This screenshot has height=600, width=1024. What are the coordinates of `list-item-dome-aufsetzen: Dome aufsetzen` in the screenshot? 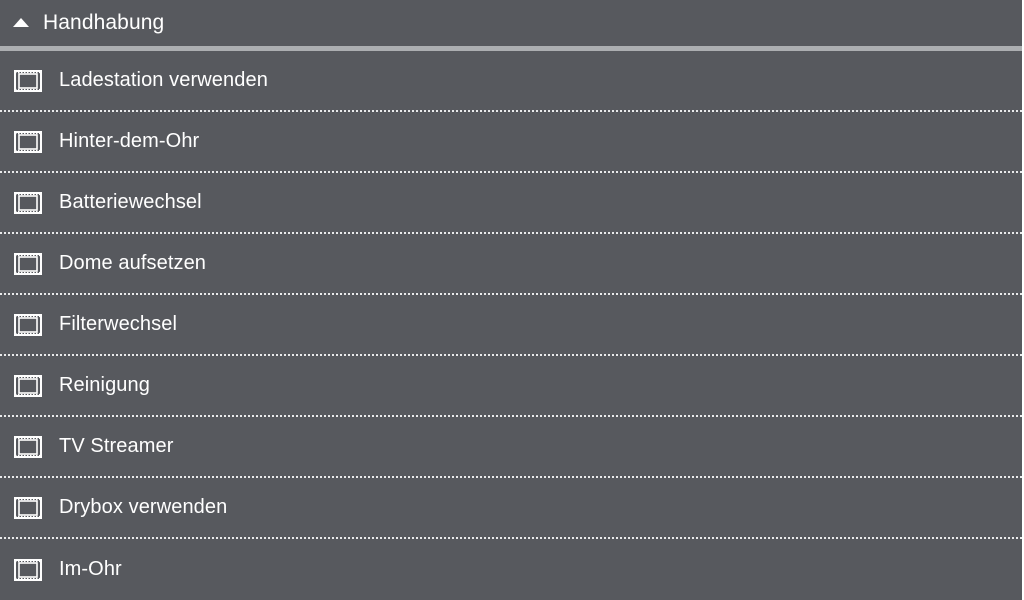 It's located at (511, 264).